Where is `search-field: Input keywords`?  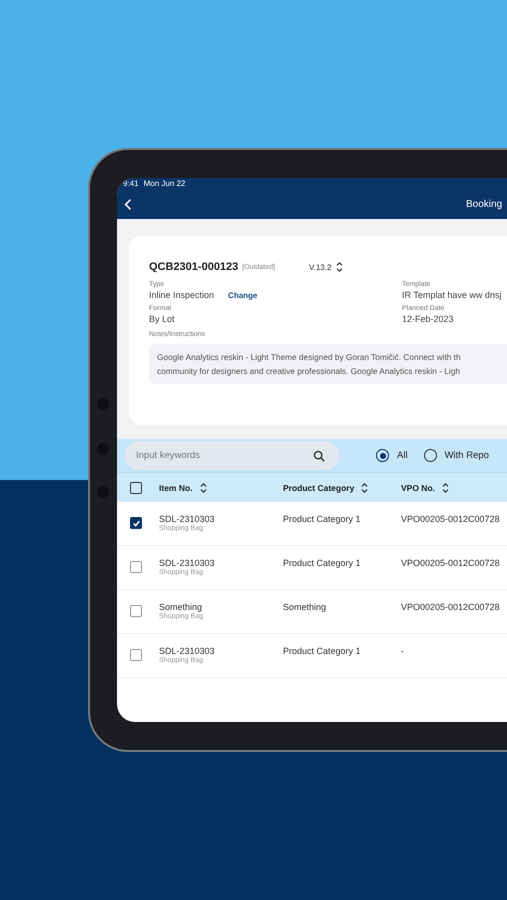 search-field: Input keywords is located at coordinates (232, 455).